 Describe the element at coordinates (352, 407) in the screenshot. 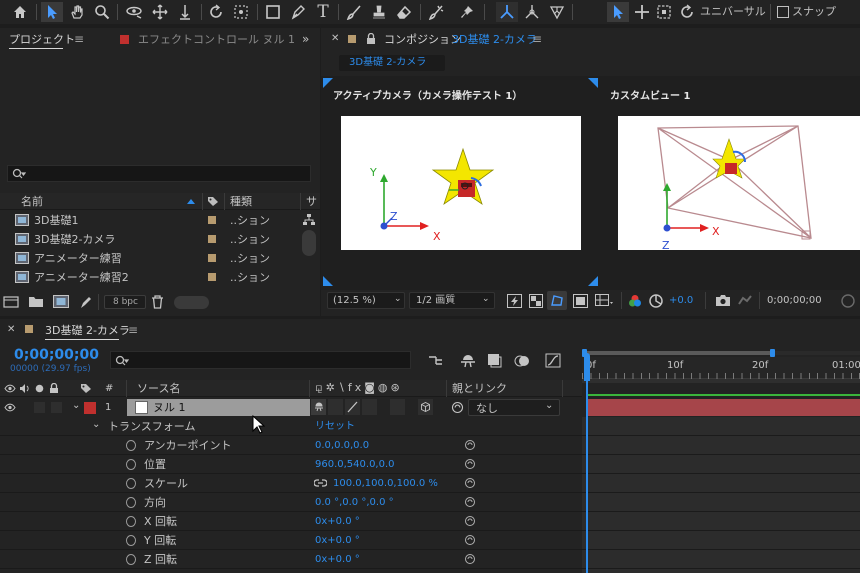

I see `quality-switch` at that location.